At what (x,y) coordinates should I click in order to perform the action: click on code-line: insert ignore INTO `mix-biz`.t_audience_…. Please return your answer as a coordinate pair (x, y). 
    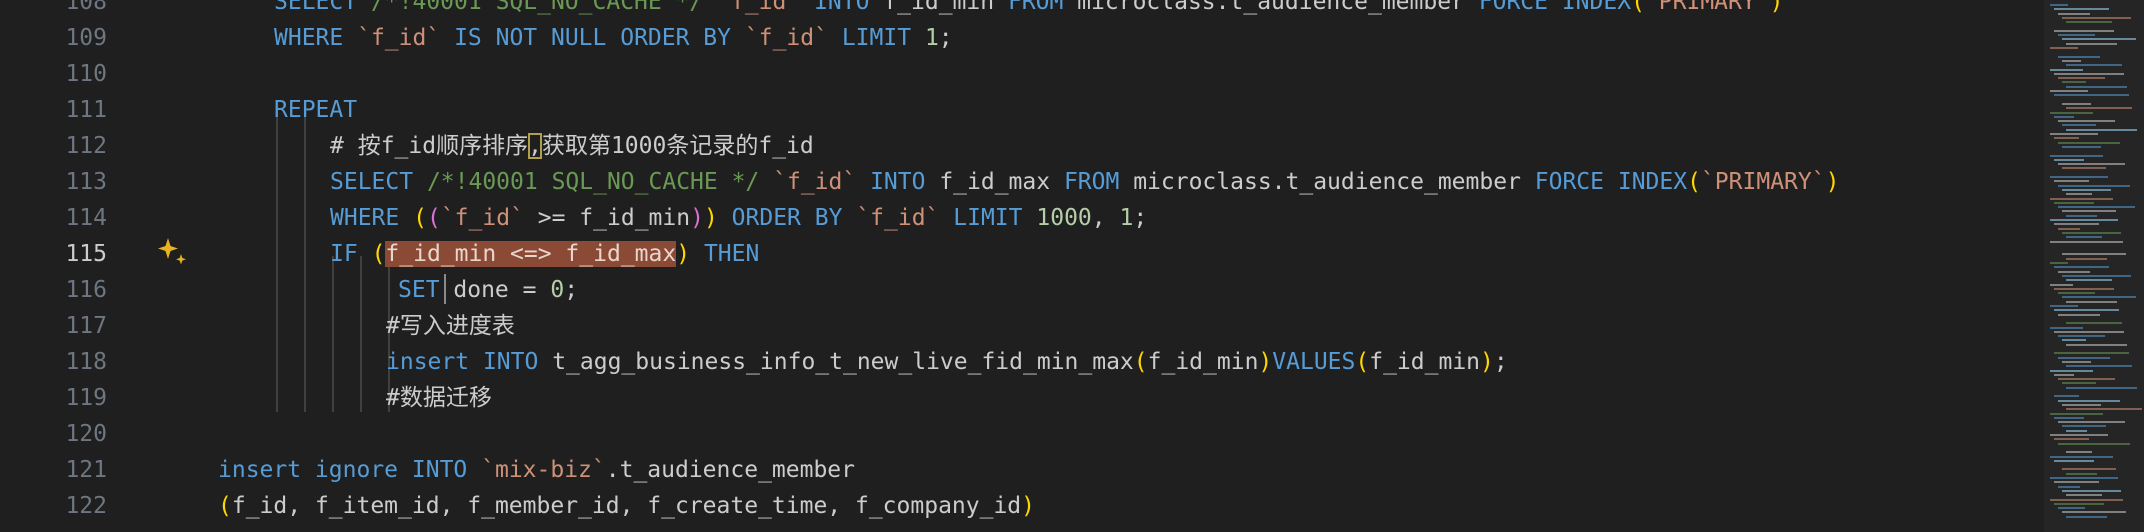
    Looking at the image, I should click on (536, 470).